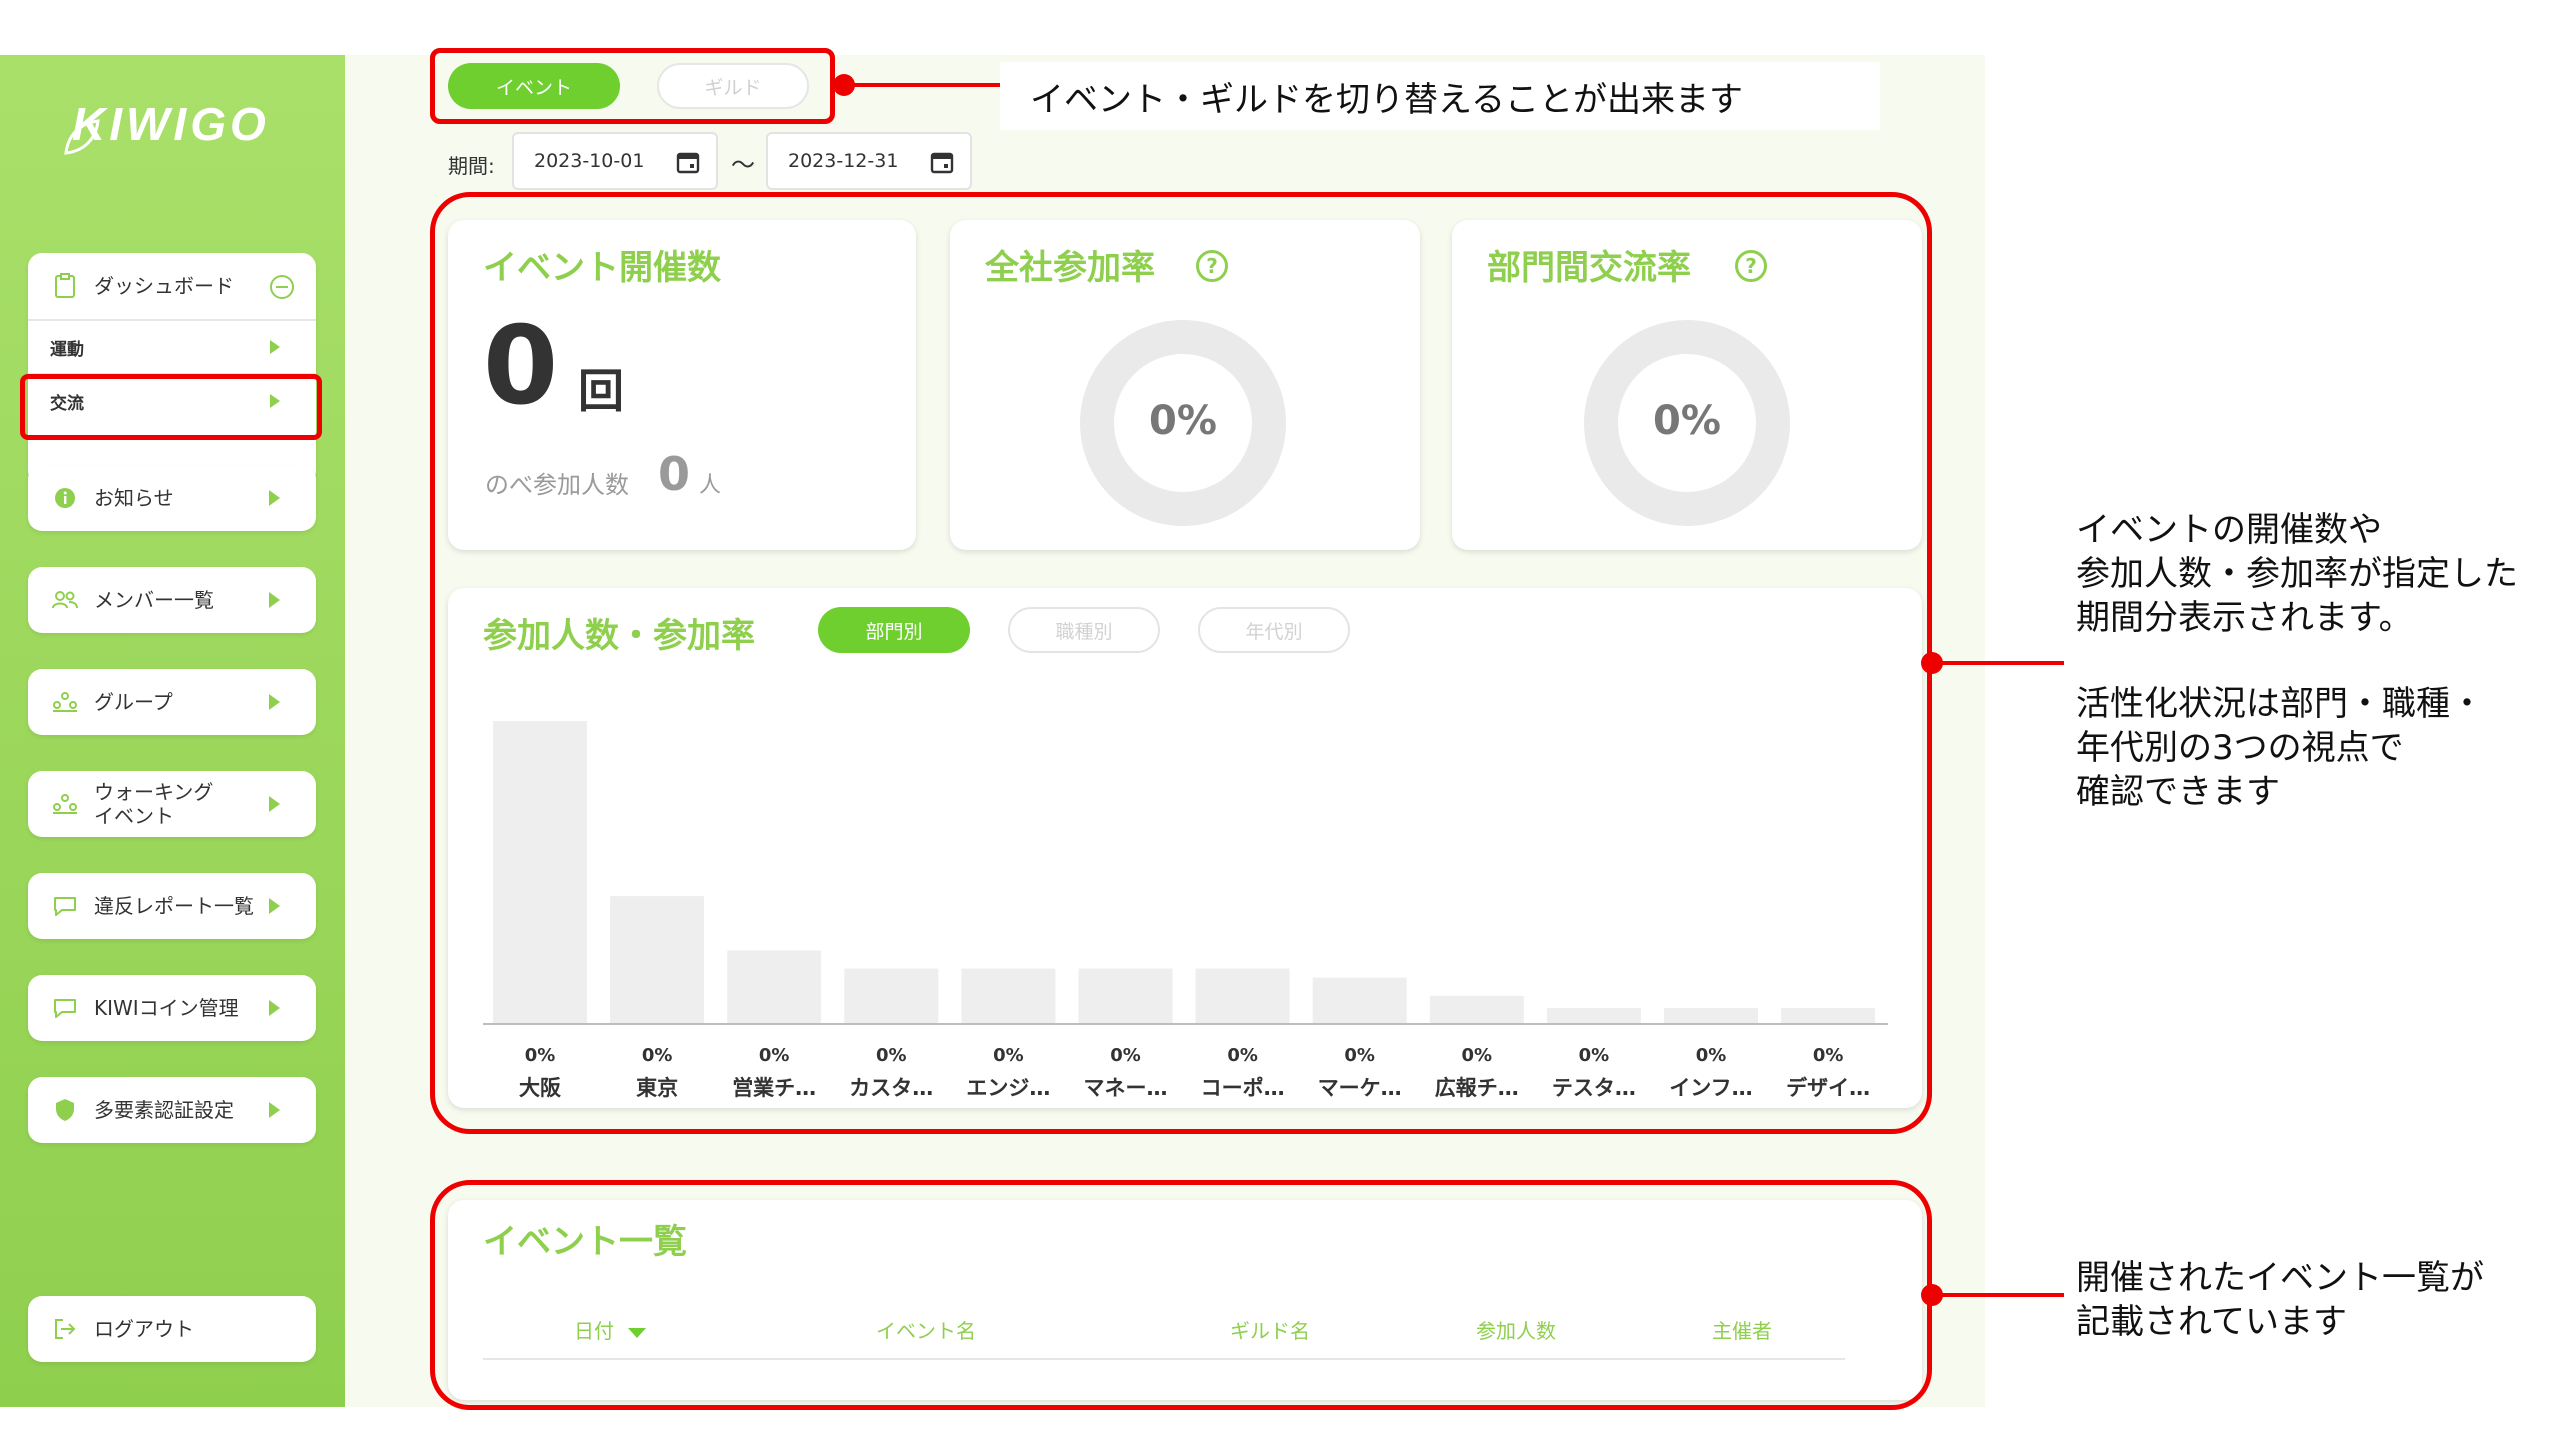 This screenshot has width=2560, height=1441. I want to click on annotation-tabs-note: イベント・ギルドを切り替えることが出来ます, so click(1440, 96).